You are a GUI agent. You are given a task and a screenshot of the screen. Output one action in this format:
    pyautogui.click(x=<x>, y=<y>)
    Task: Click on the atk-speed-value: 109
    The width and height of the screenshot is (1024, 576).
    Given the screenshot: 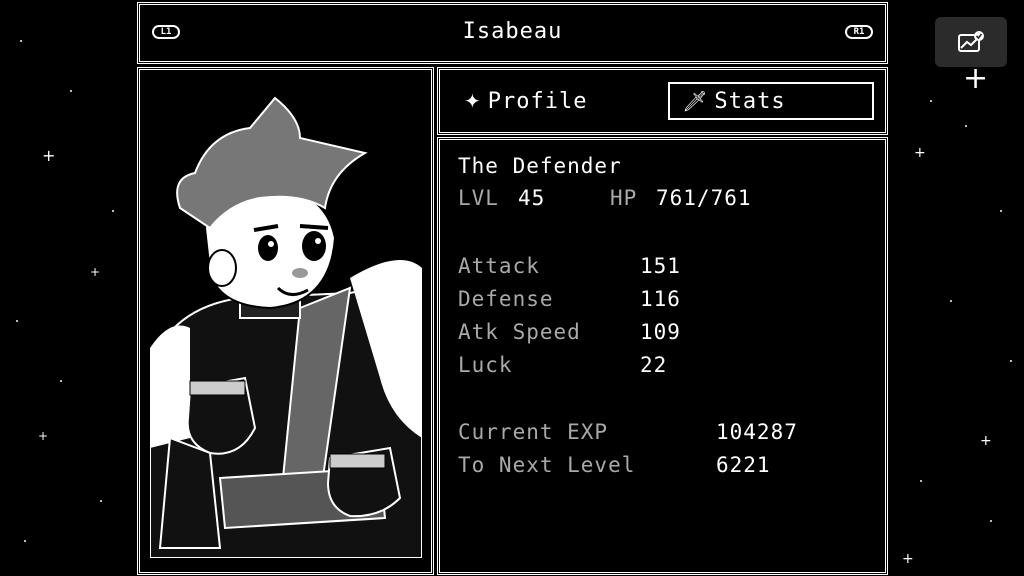 What is the action you would take?
    pyautogui.click(x=660, y=332)
    